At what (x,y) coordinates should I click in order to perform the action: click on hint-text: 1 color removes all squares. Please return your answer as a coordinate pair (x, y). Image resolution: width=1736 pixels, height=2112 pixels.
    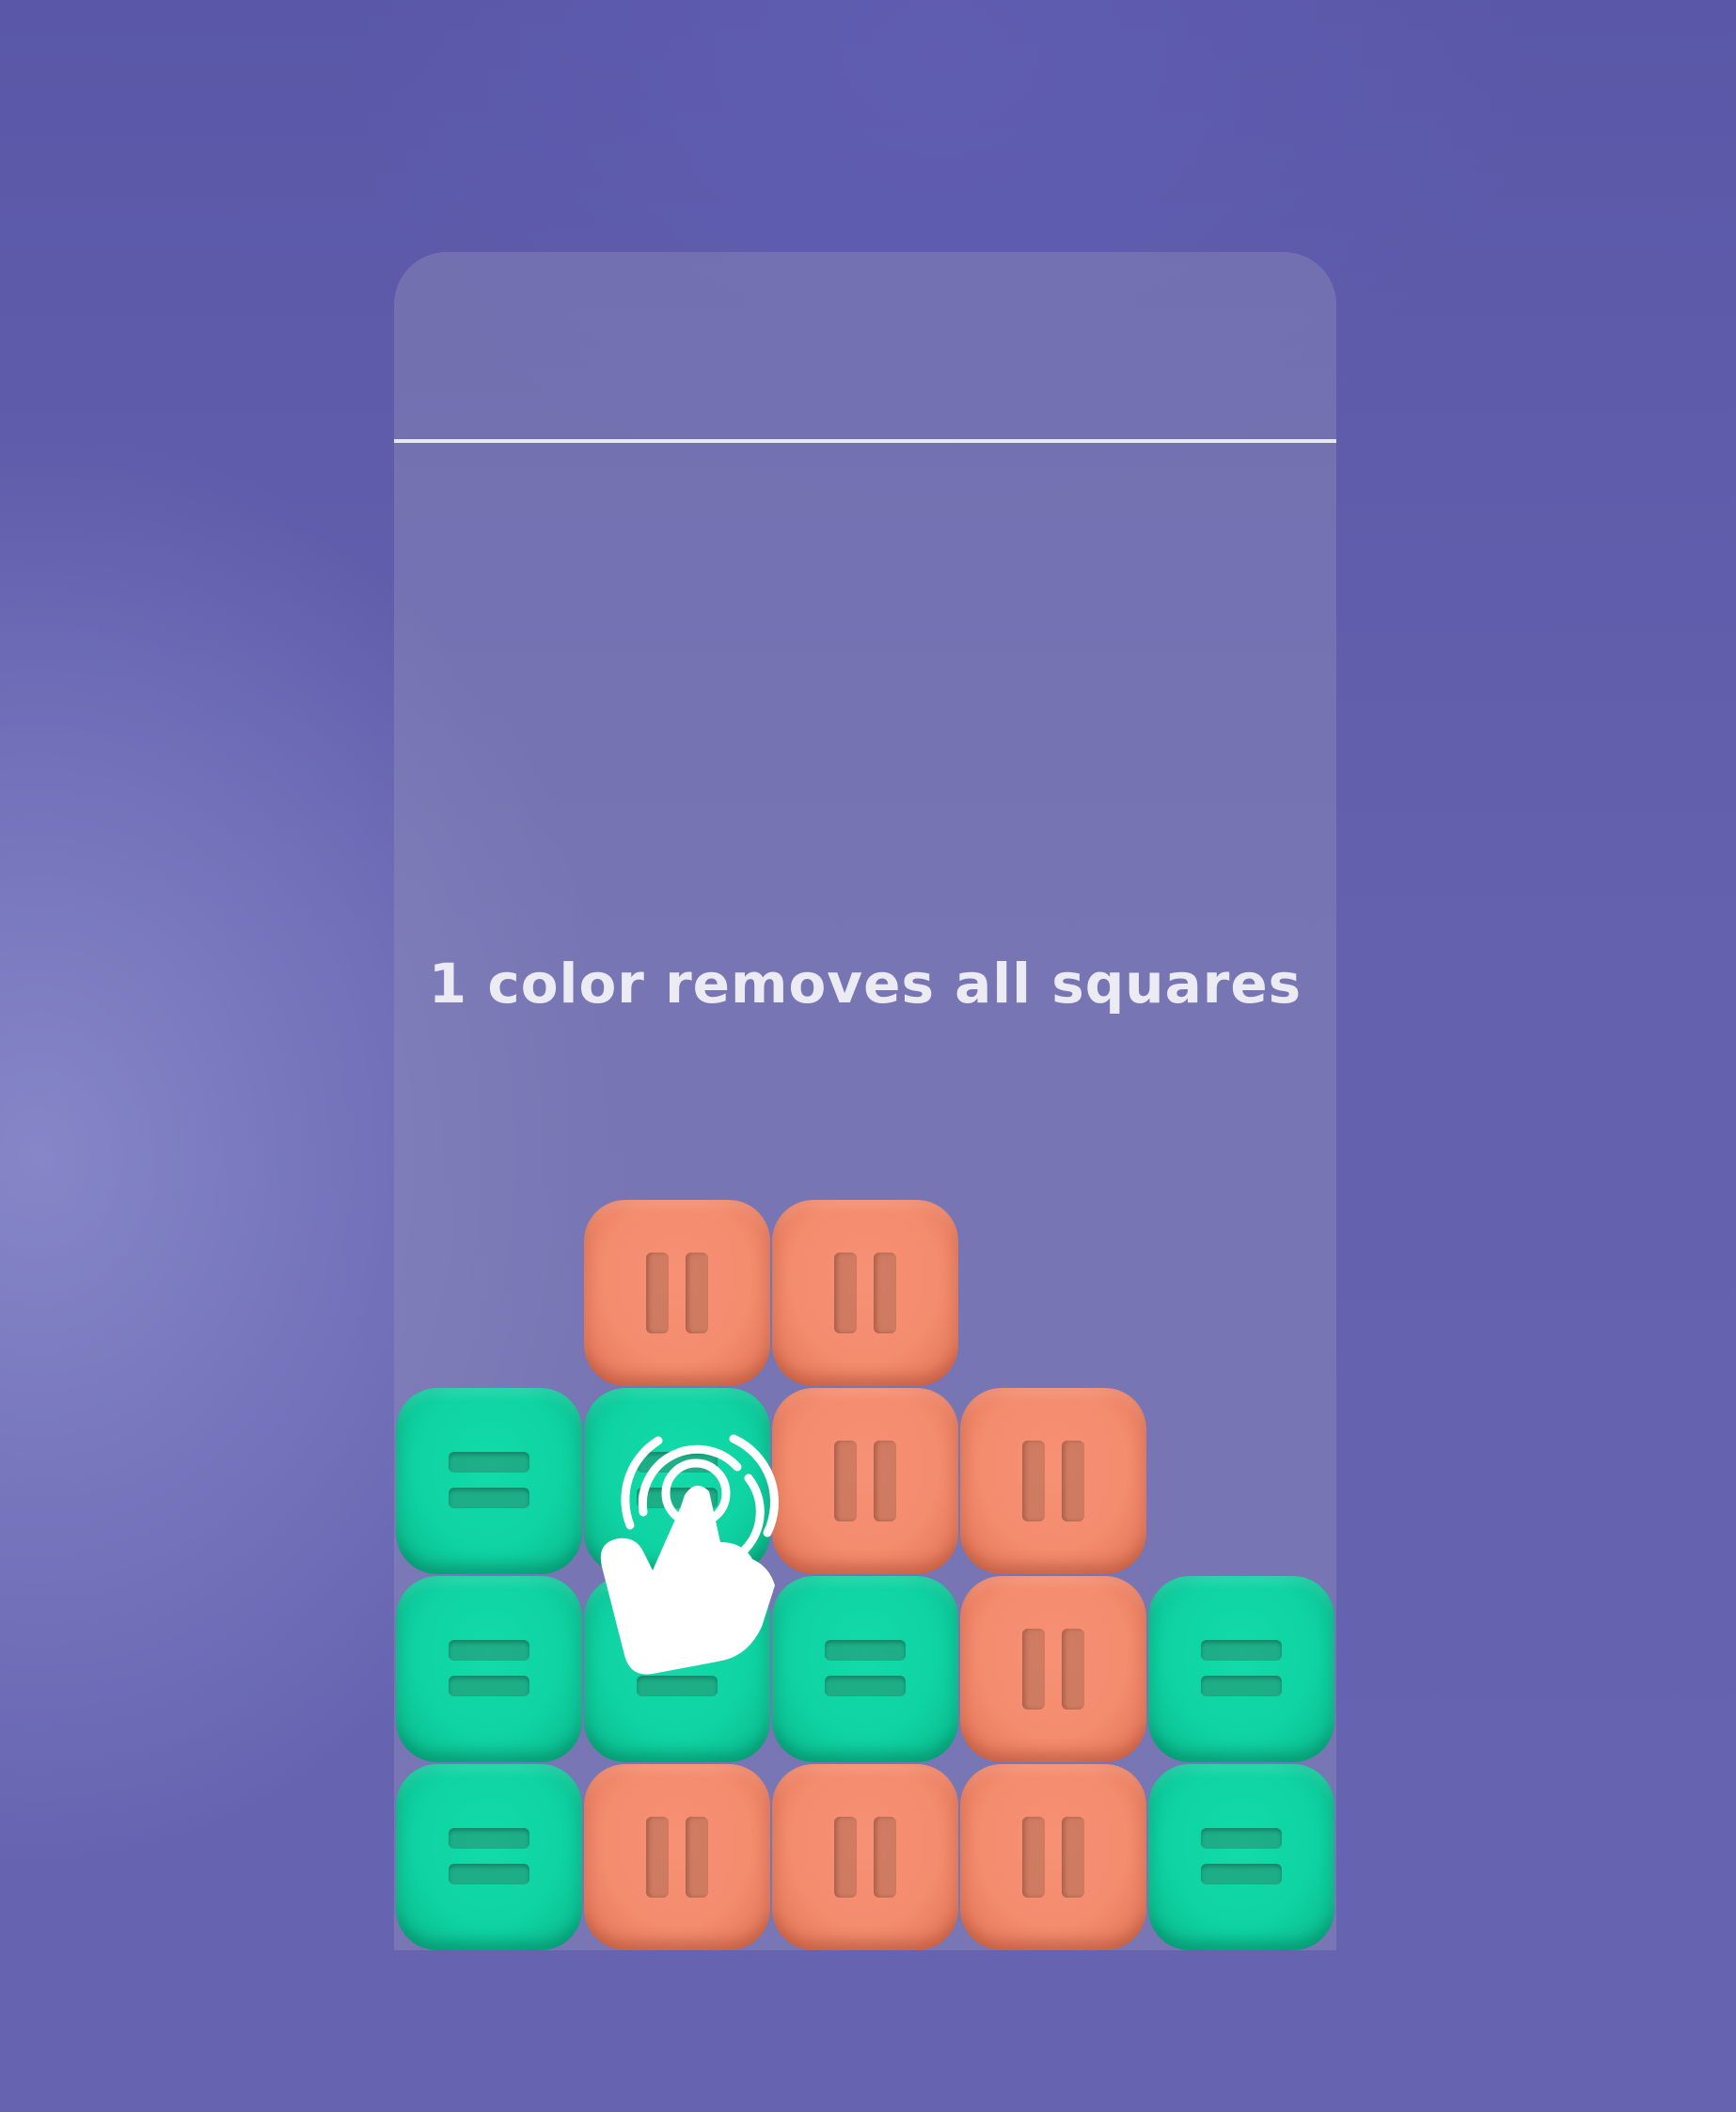
    Looking at the image, I should click on (865, 984).